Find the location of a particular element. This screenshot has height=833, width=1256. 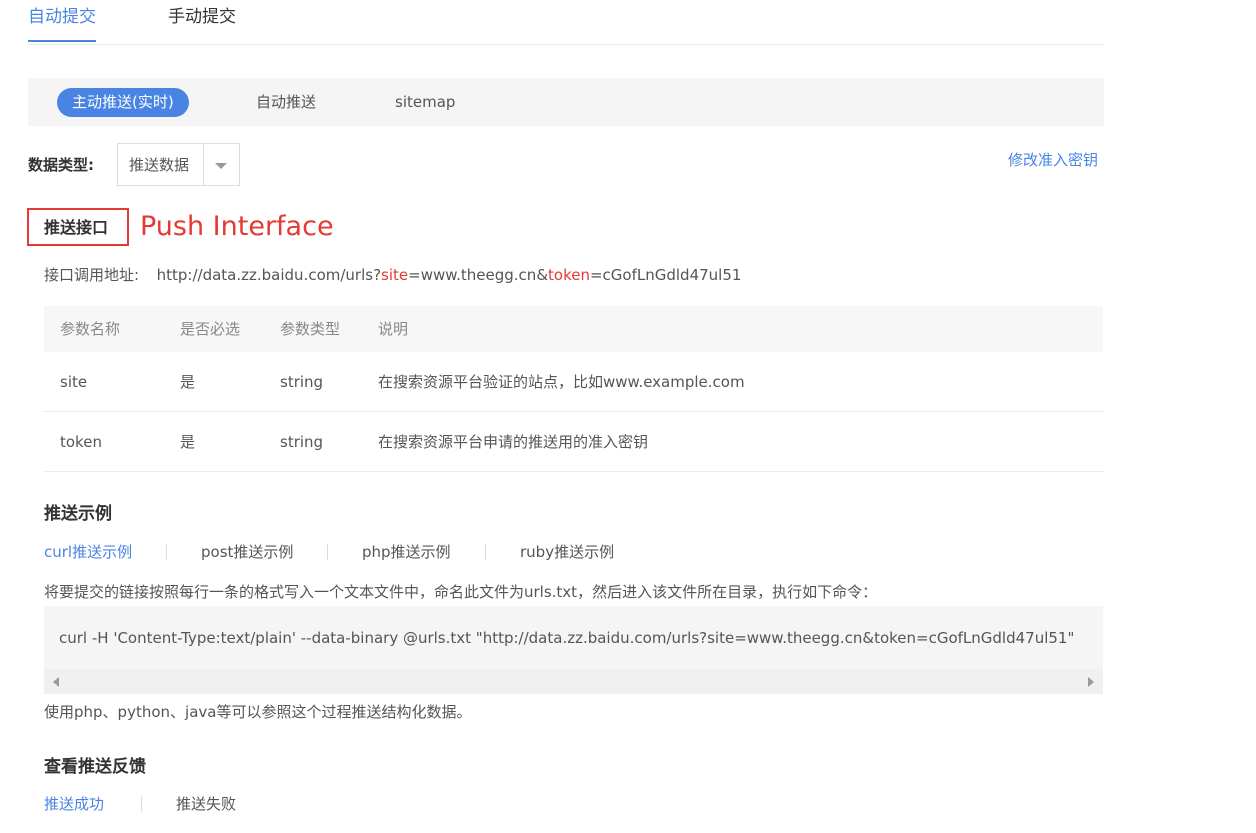

tab-post-example: post推送示例 is located at coordinates (247, 552).